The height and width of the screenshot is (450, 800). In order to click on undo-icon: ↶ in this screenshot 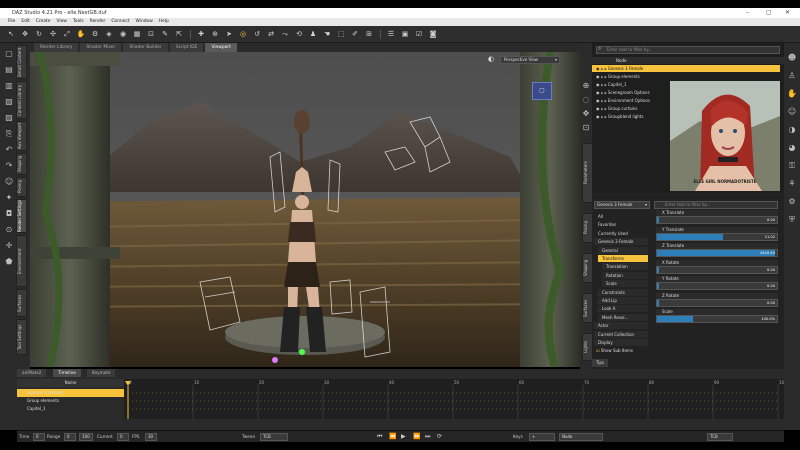, I will do `click(9, 150)`.